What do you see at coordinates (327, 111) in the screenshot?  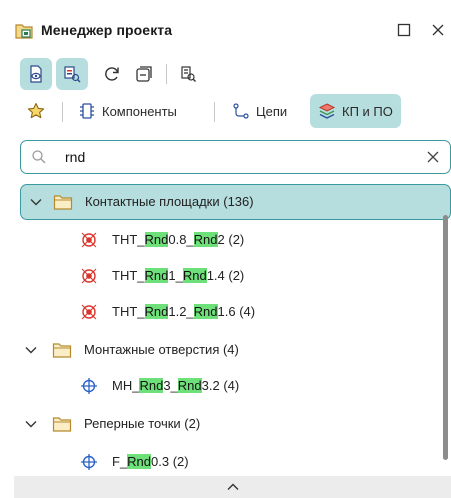 I see `layers-icon` at bounding box center [327, 111].